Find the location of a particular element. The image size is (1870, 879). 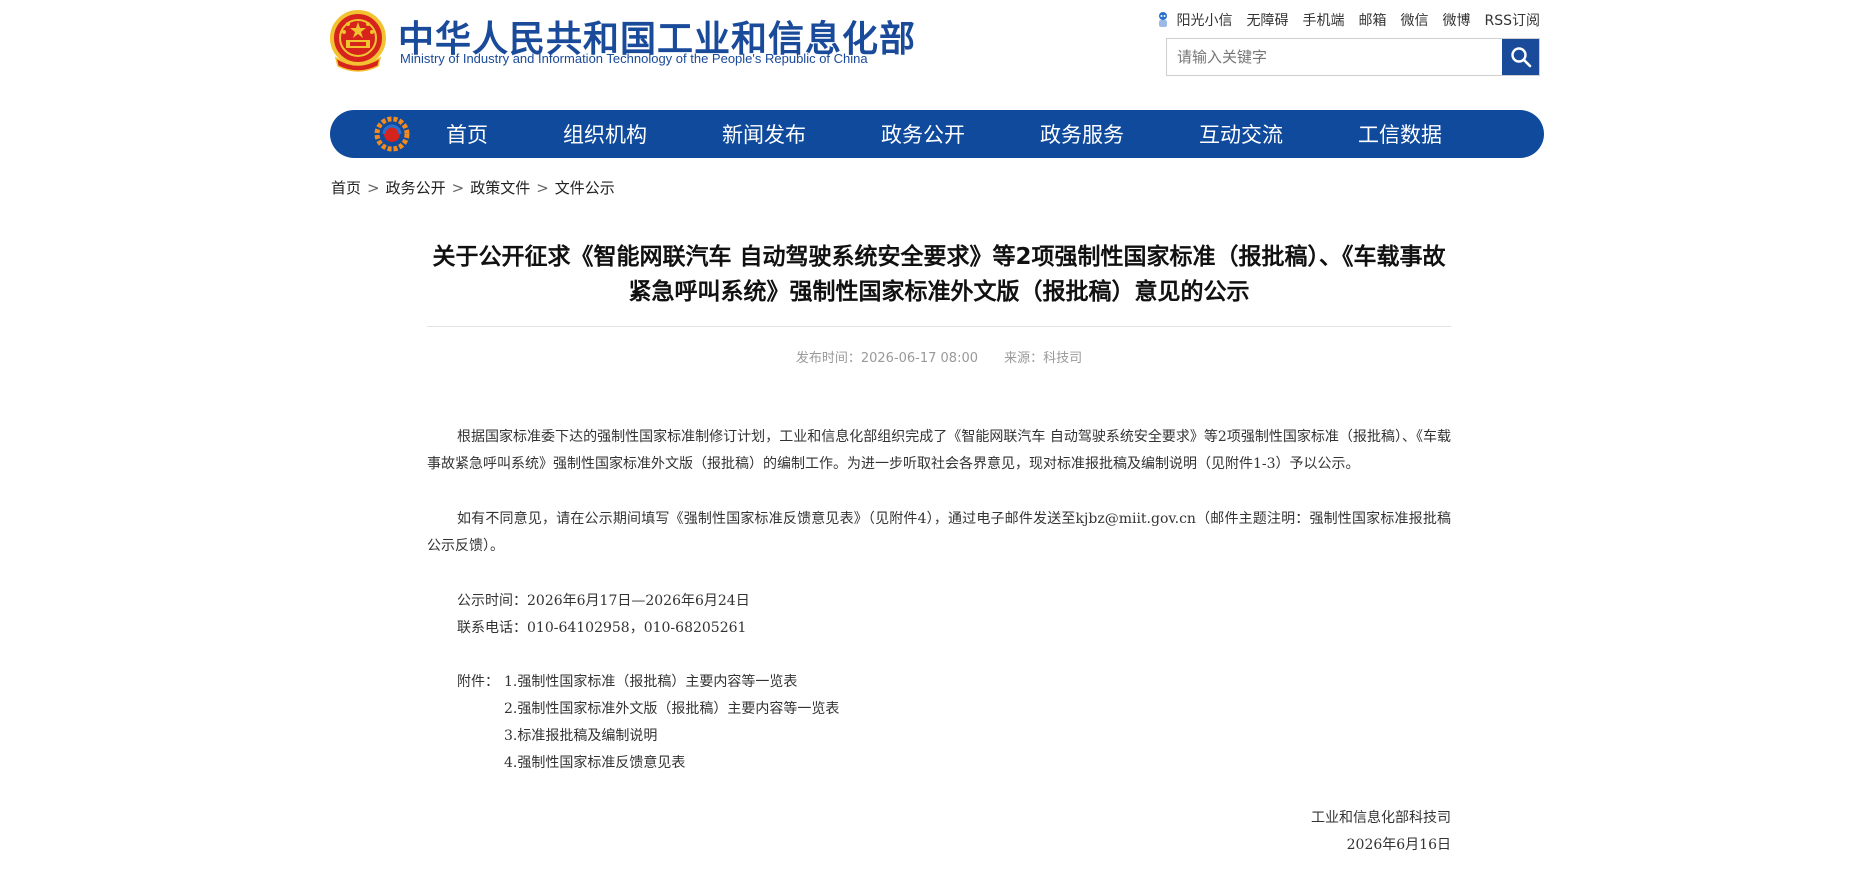

nav-data: 工信数据 is located at coordinates (1400, 134).